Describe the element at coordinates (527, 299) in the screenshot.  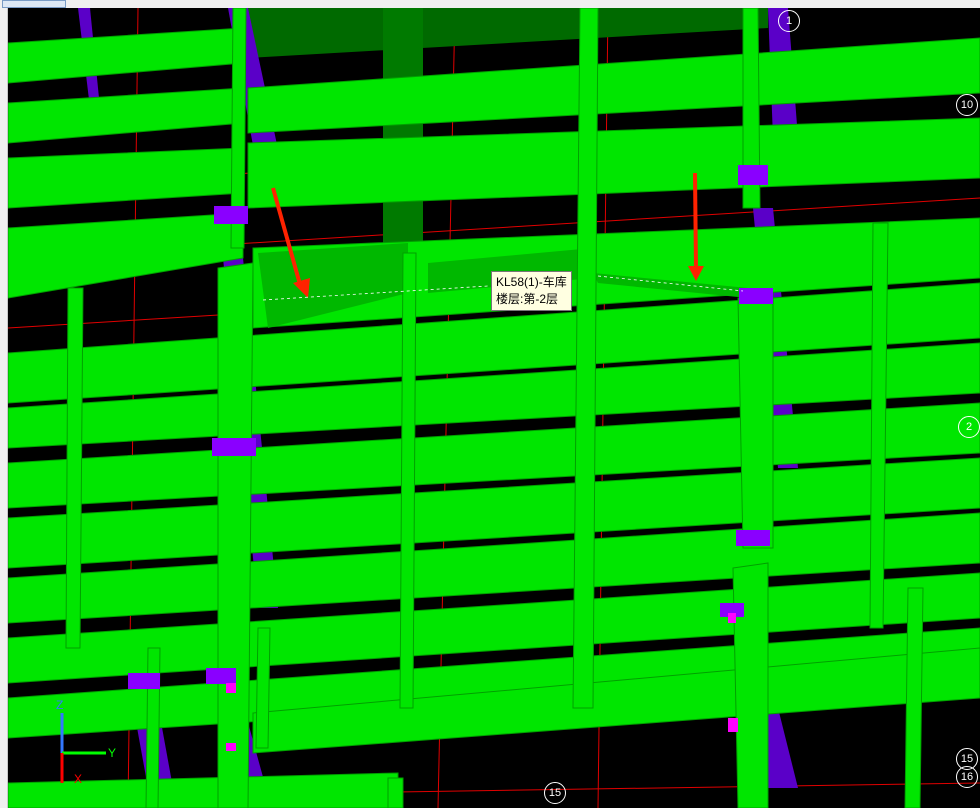
I see `tooltip-floor-info: 楼层:第-2层` at that location.